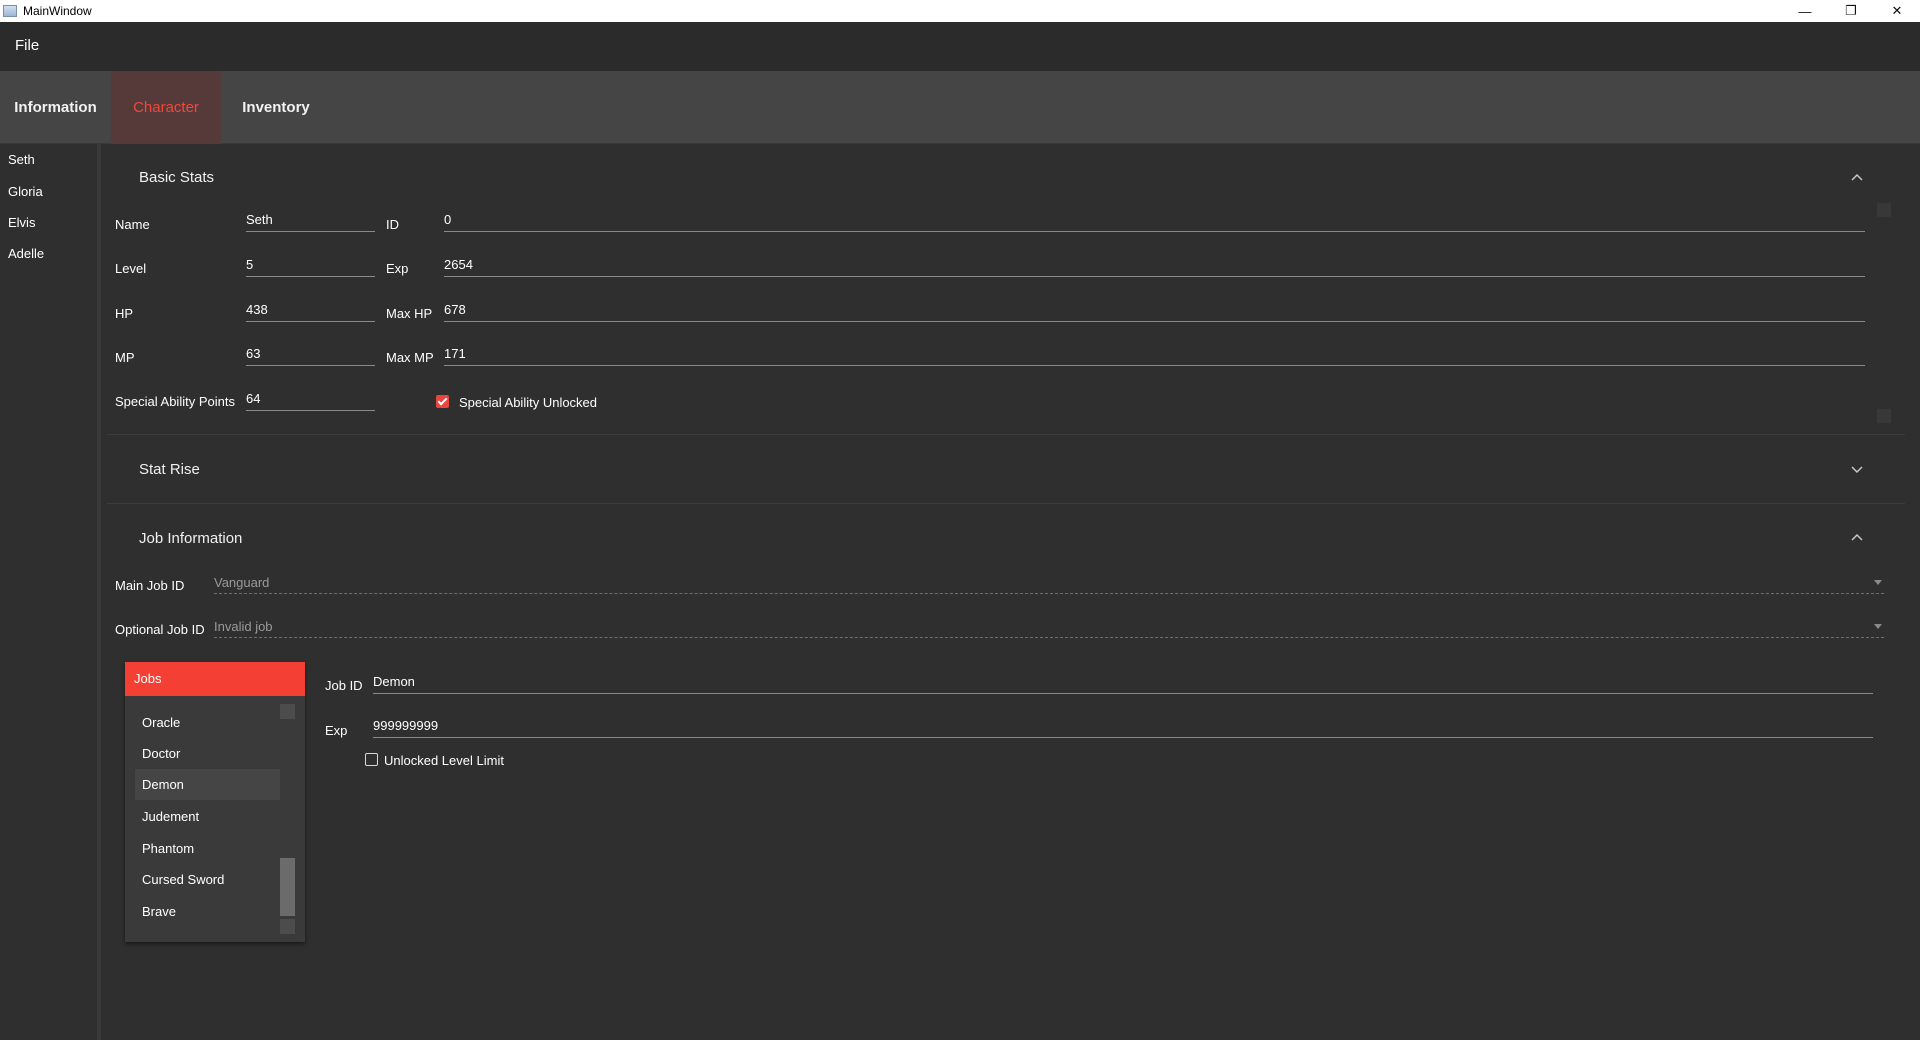 This screenshot has height=1040, width=1920. Describe the element at coordinates (336, 730) in the screenshot. I see `job-exp-label: Exp` at that location.